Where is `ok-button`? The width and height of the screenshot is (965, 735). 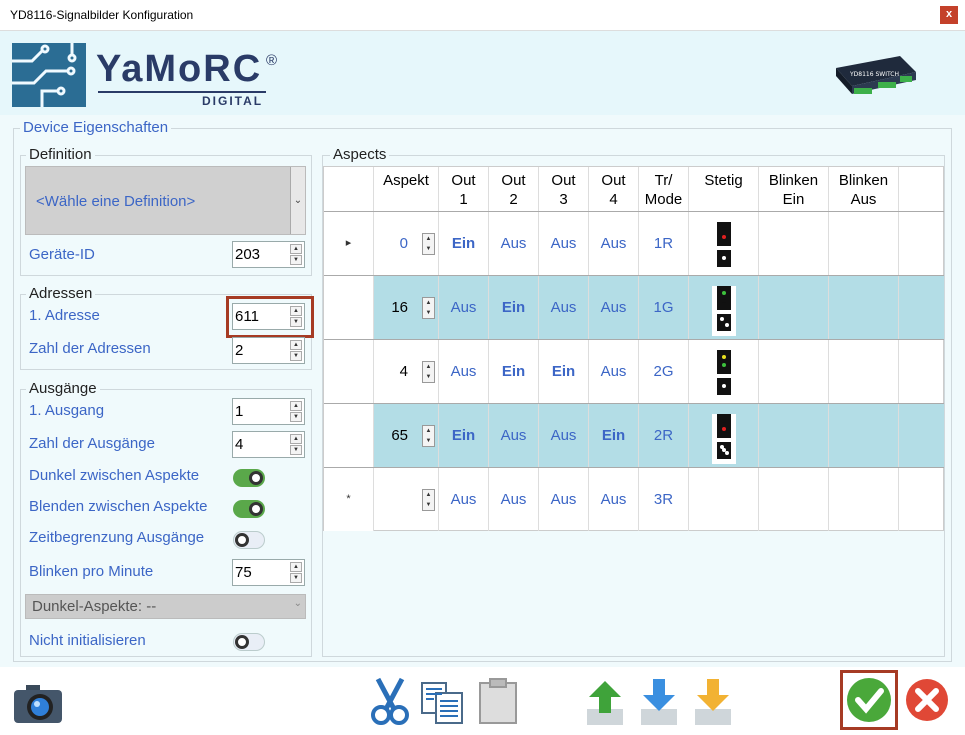 ok-button is located at coordinates (869, 700).